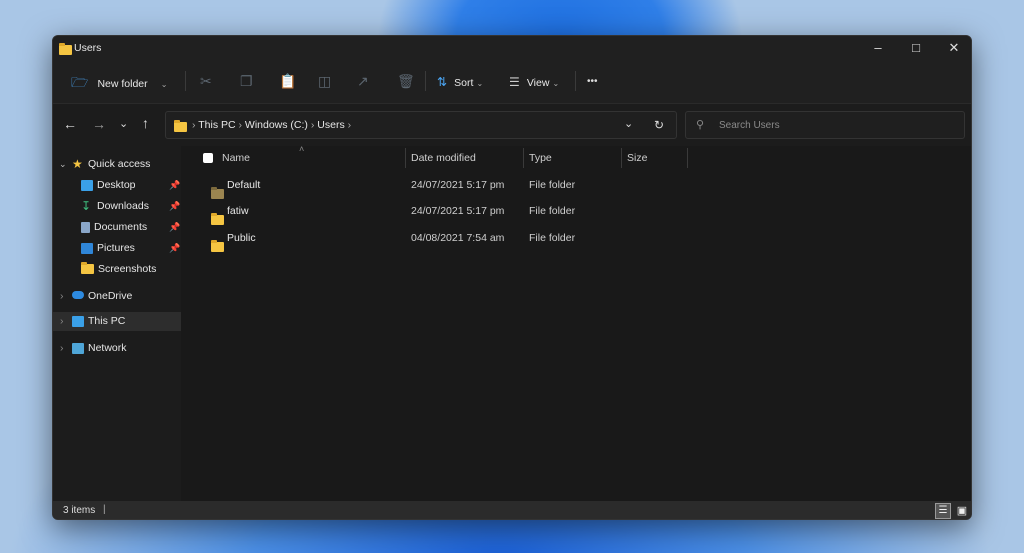 The width and height of the screenshot is (1024, 553). Describe the element at coordinates (576, 157) in the screenshot. I see `column-headers: ˄ Name Date modified Type Size` at that location.